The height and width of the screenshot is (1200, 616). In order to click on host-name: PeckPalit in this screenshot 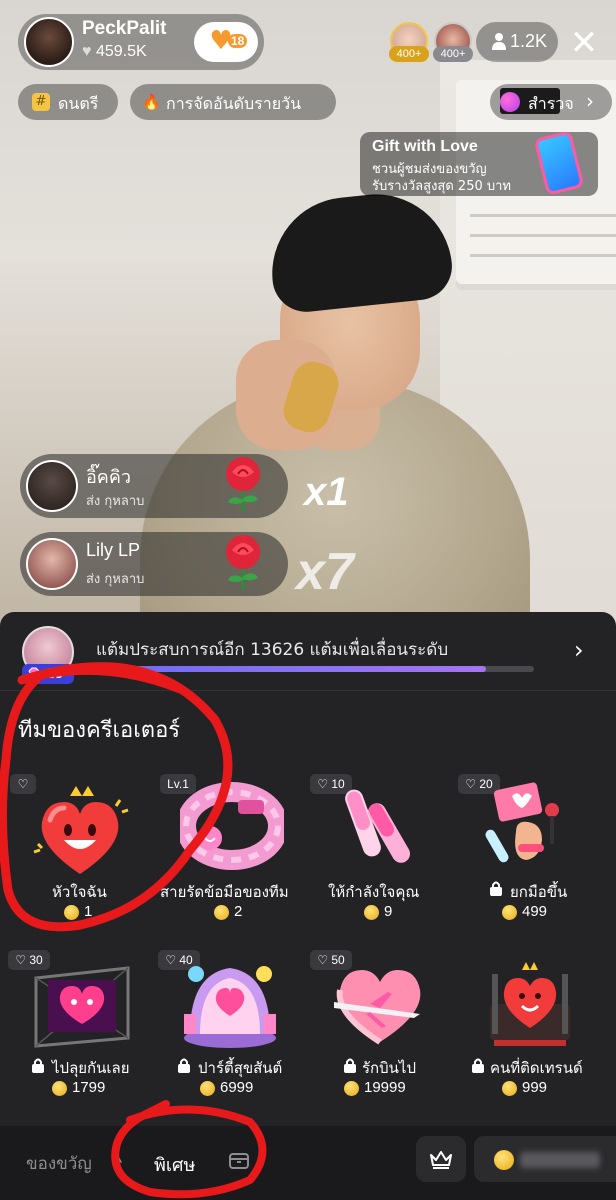, I will do `click(124, 28)`.